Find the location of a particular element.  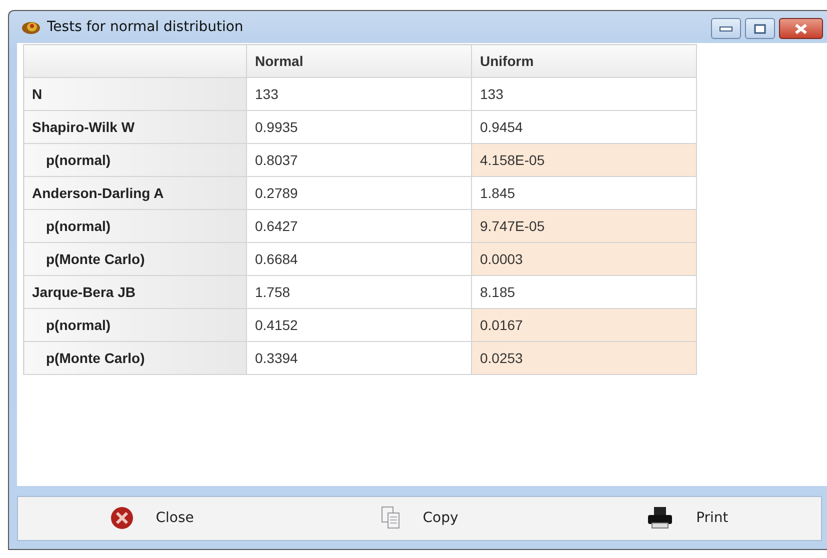

maximize-icon is located at coordinates (760, 29).